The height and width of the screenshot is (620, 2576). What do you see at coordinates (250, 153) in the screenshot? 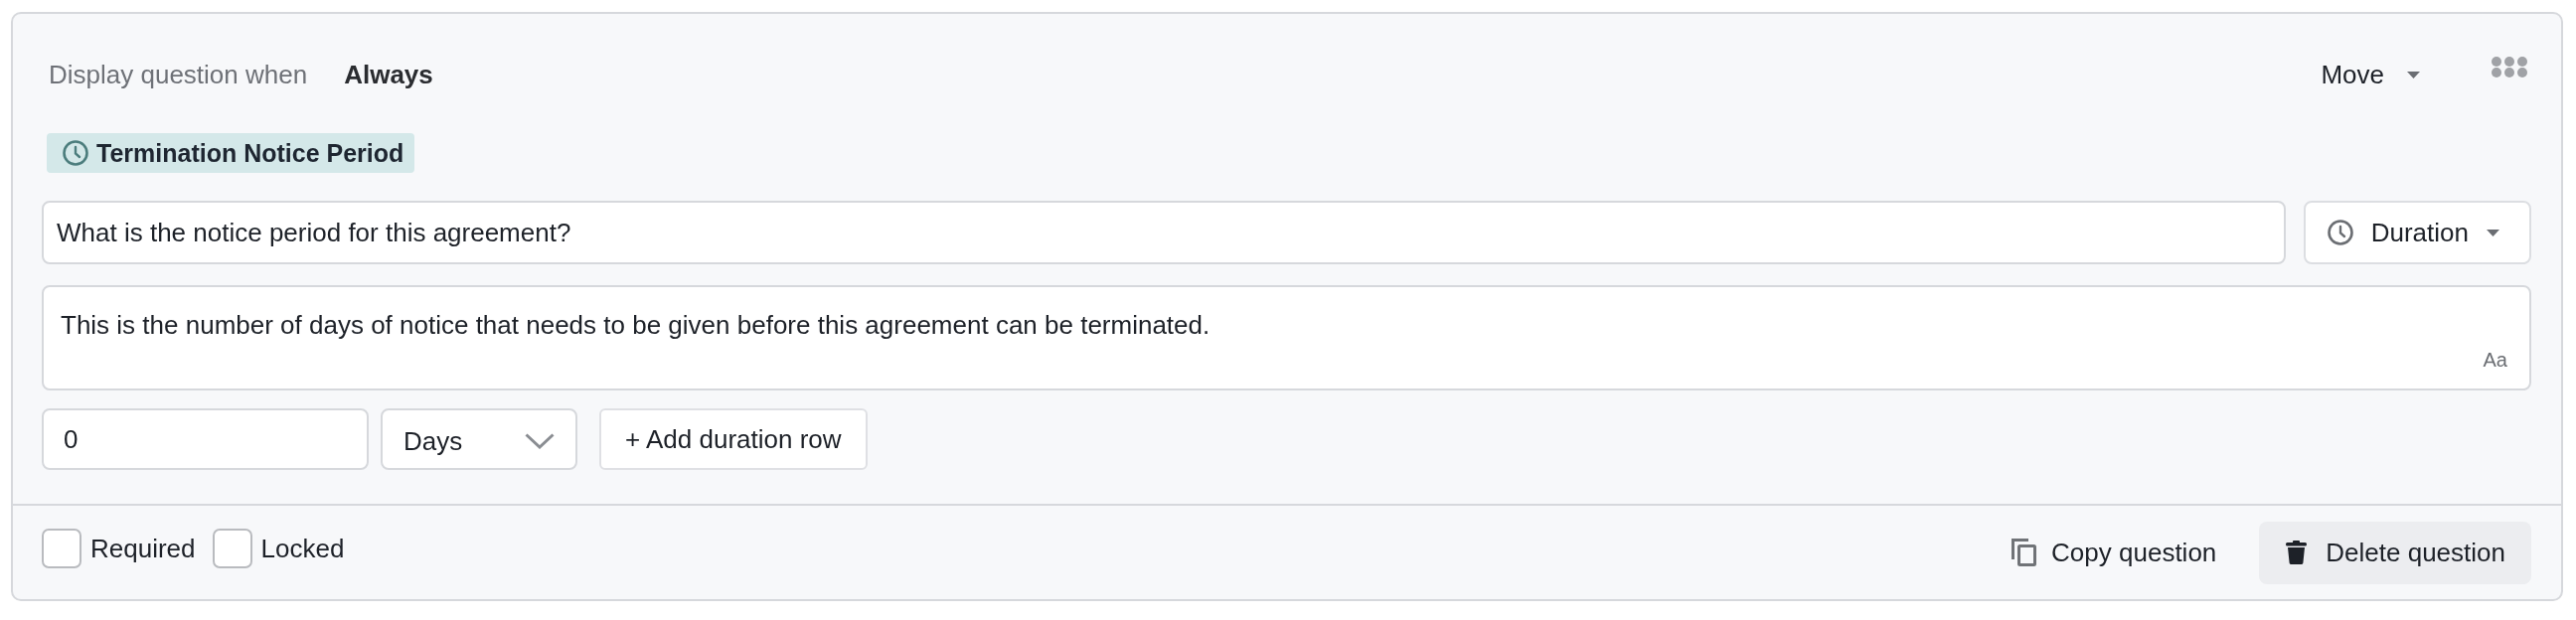
I see `tag-label: Termination Notice Period` at bounding box center [250, 153].